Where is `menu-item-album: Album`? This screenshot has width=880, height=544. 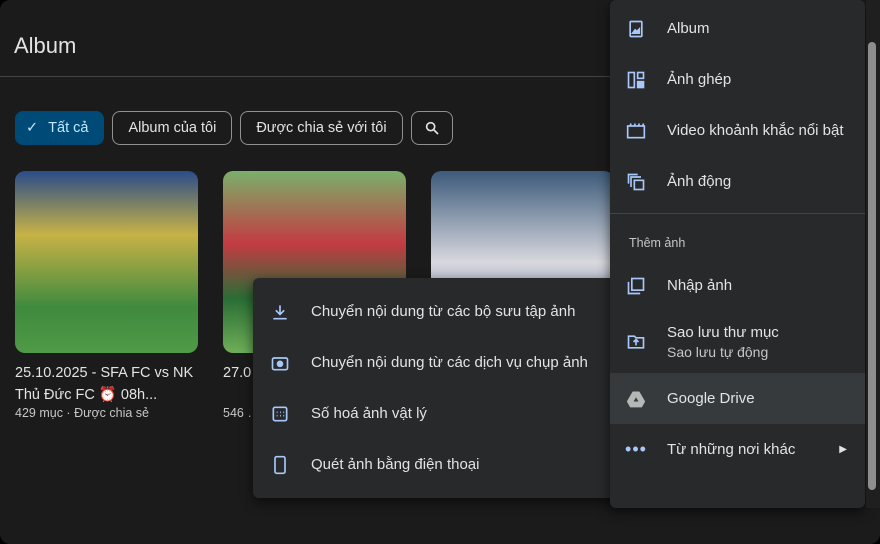 menu-item-album: Album is located at coordinates (737, 28).